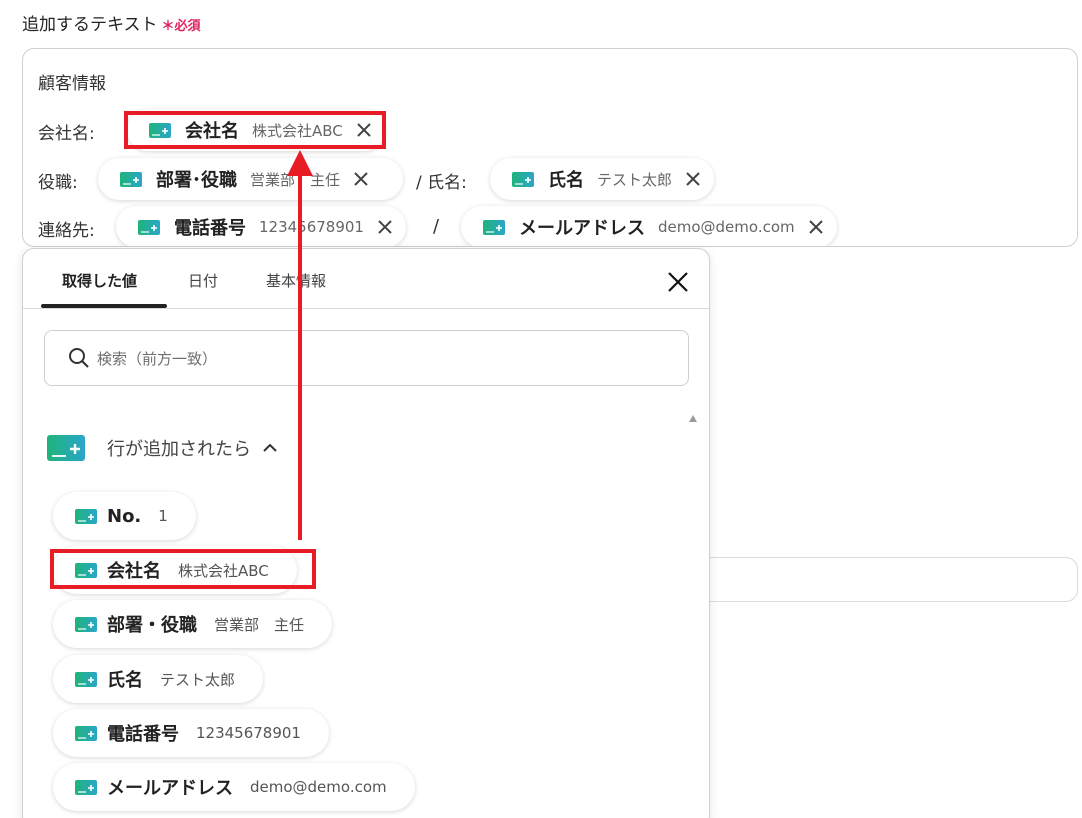  Describe the element at coordinates (300, 345) in the screenshot. I see `annotation-arrow` at that location.